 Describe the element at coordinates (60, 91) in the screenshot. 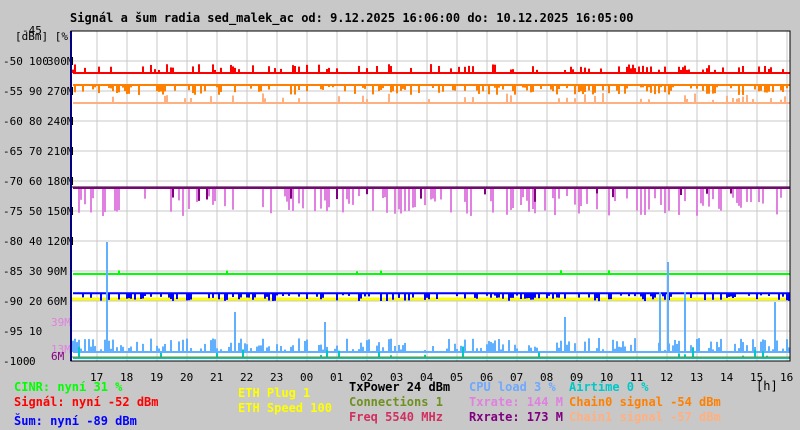

I see `y-tick-rate: 270M` at that location.